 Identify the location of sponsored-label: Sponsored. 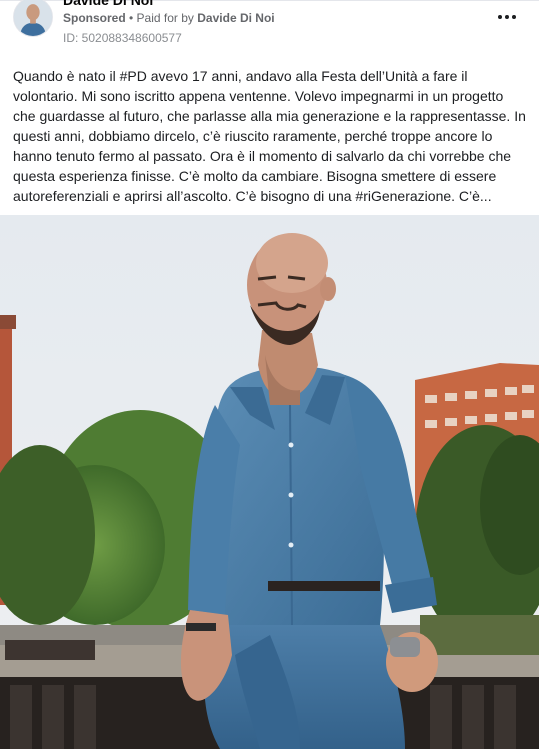
(94, 18).